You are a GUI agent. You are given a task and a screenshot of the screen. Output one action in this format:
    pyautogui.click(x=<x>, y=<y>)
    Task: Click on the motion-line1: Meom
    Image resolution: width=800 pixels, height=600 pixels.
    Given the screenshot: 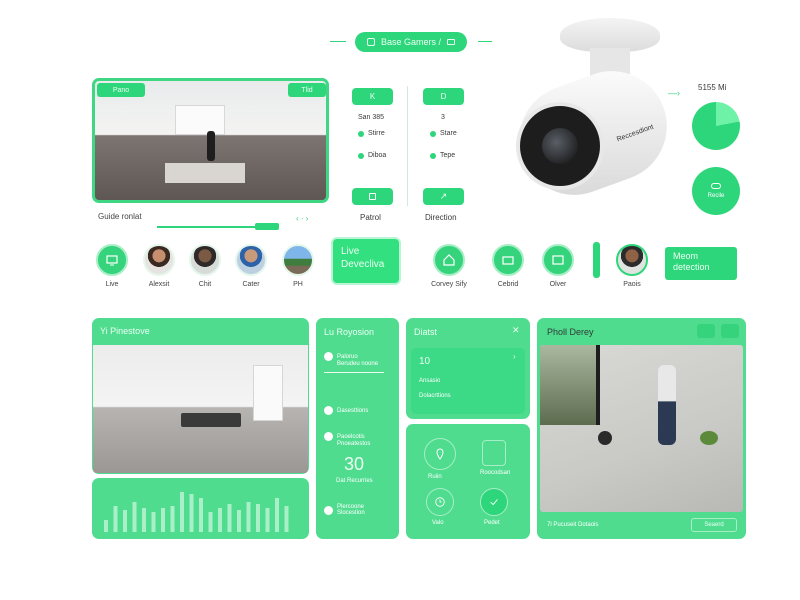 What is the action you would take?
    pyautogui.click(x=686, y=256)
    